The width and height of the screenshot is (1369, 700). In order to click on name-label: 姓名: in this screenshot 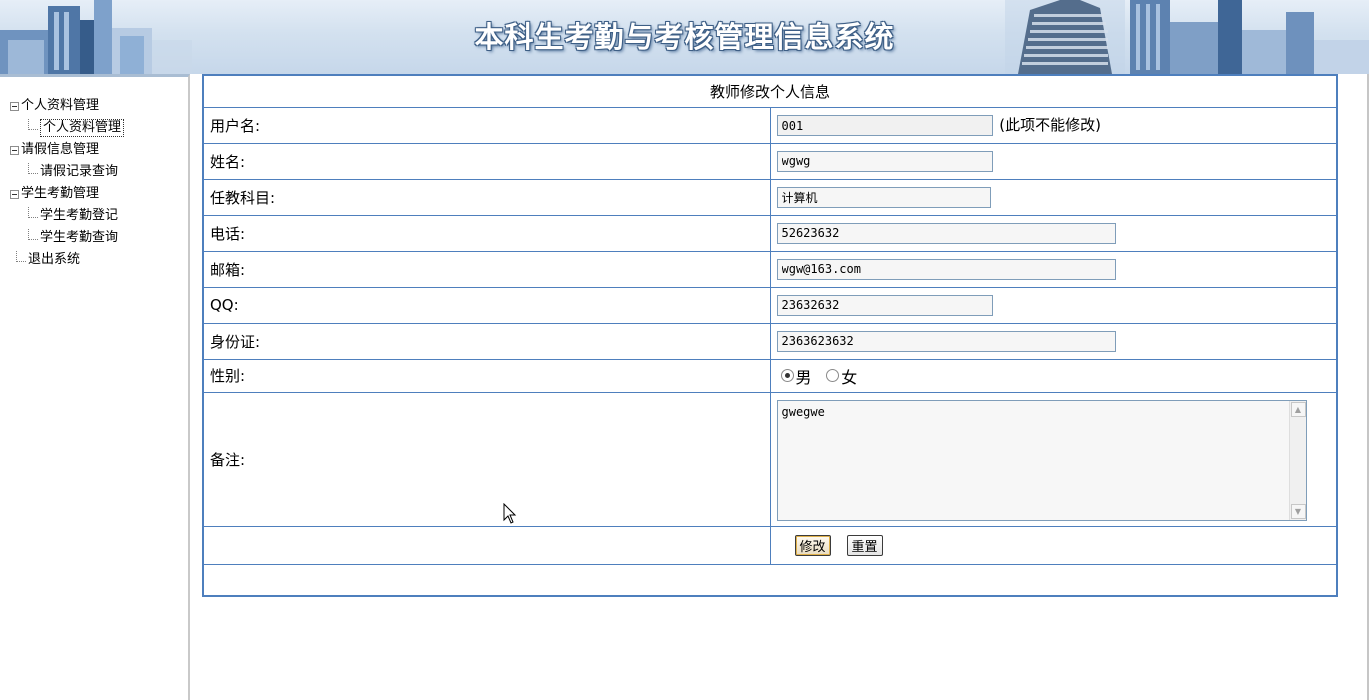, I will do `click(486, 161)`.